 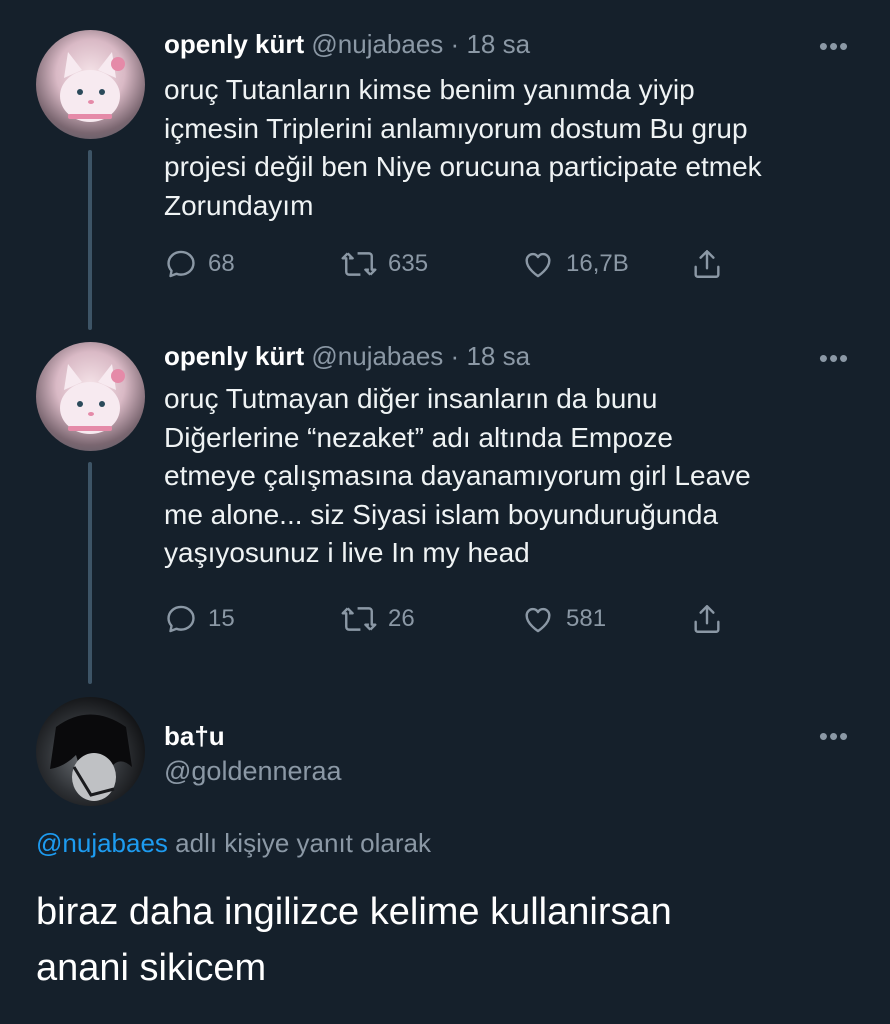 I want to click on retweet-count: 26, so click(x=401, y=618).